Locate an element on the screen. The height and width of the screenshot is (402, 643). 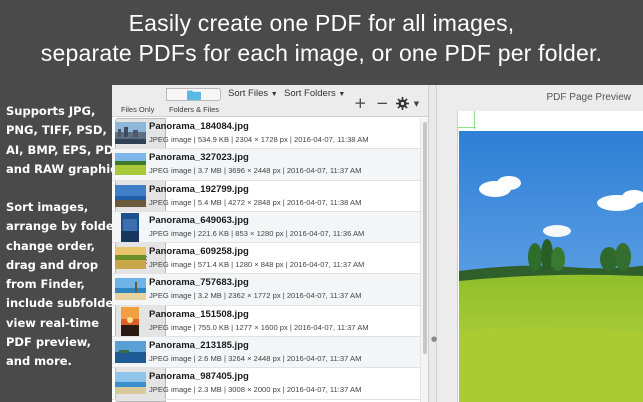
files-only-label: Files Only is located at coordinates (138, 109).